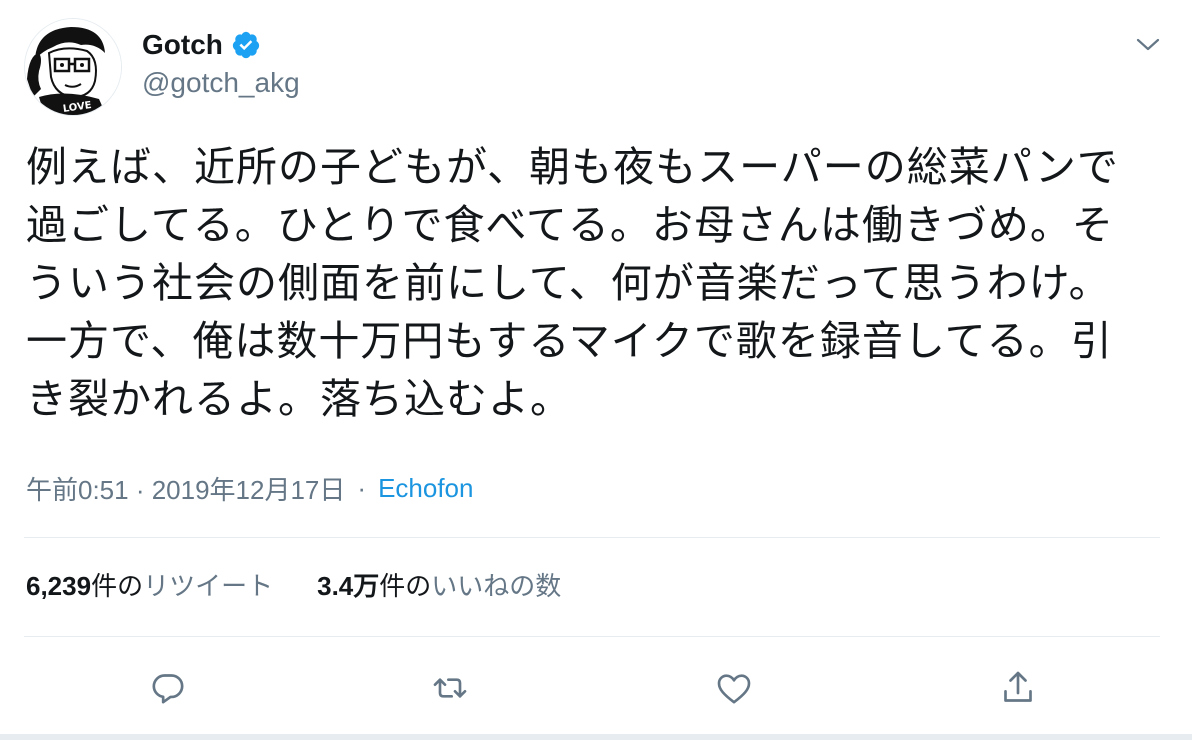 Image resolution: width=1192 pixels, height=740 pixels. Describe the element at coordinates (208, 587) in the screenshot. I see `retweets-label: リツイート` at that location.